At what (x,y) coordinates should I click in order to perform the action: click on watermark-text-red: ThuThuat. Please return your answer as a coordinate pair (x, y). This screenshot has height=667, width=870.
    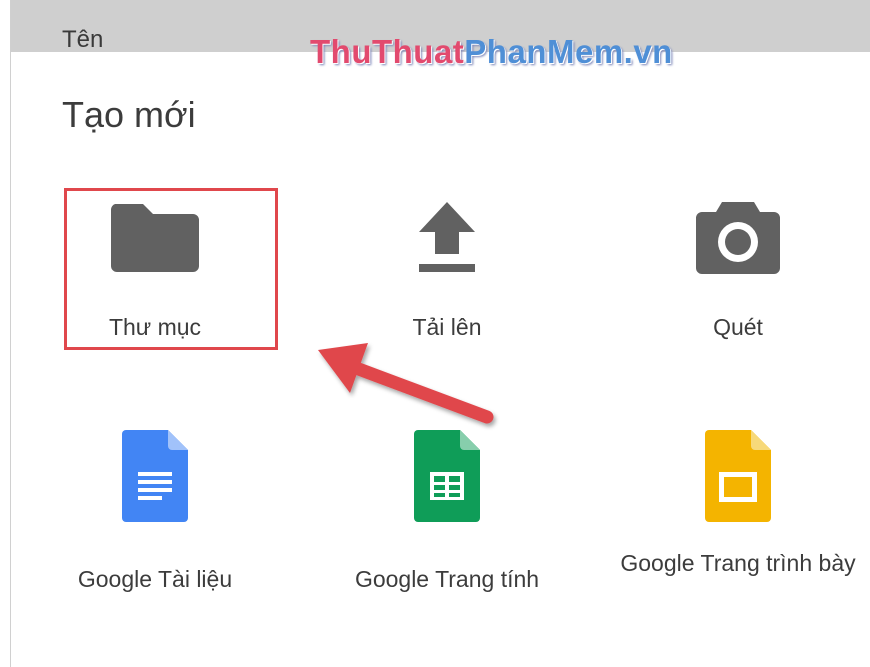
    Looking at the image, I should click on (387, 51).